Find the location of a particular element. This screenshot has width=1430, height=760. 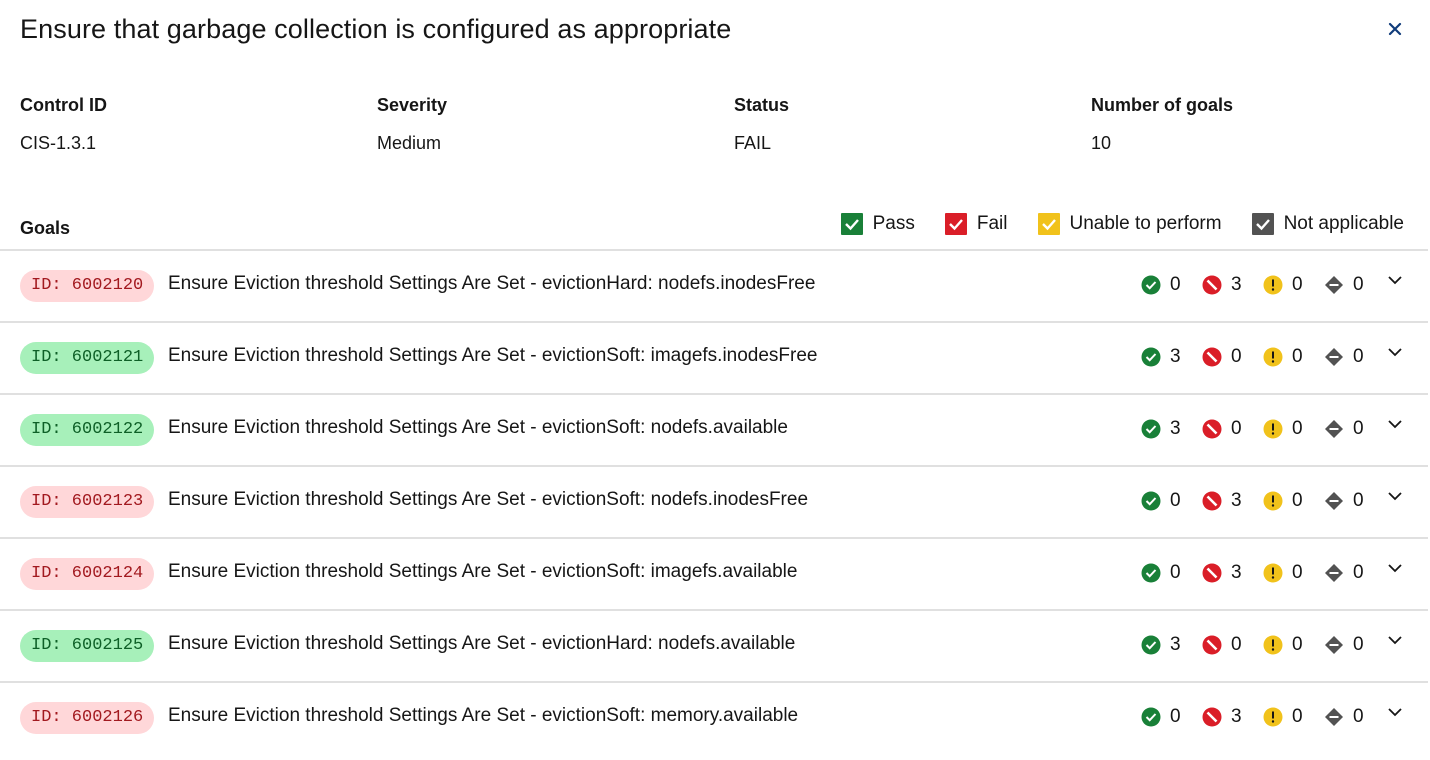

close-icon is located at coordinates (1395, 29).